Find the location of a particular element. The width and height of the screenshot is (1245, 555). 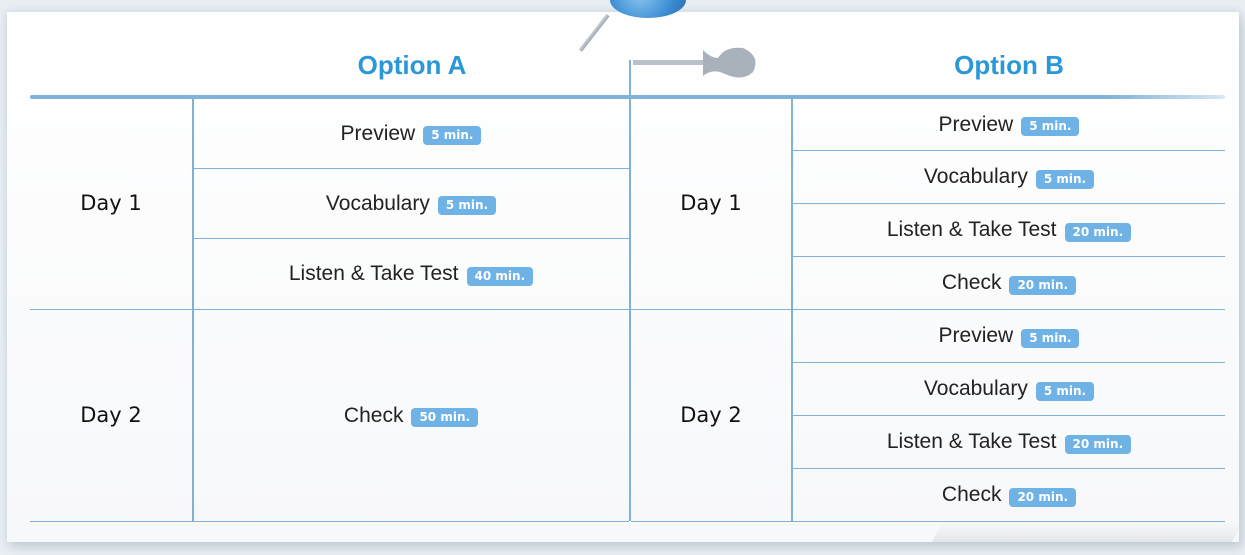

activity-row: Check 50 min. is located at coordinates (411, 415).